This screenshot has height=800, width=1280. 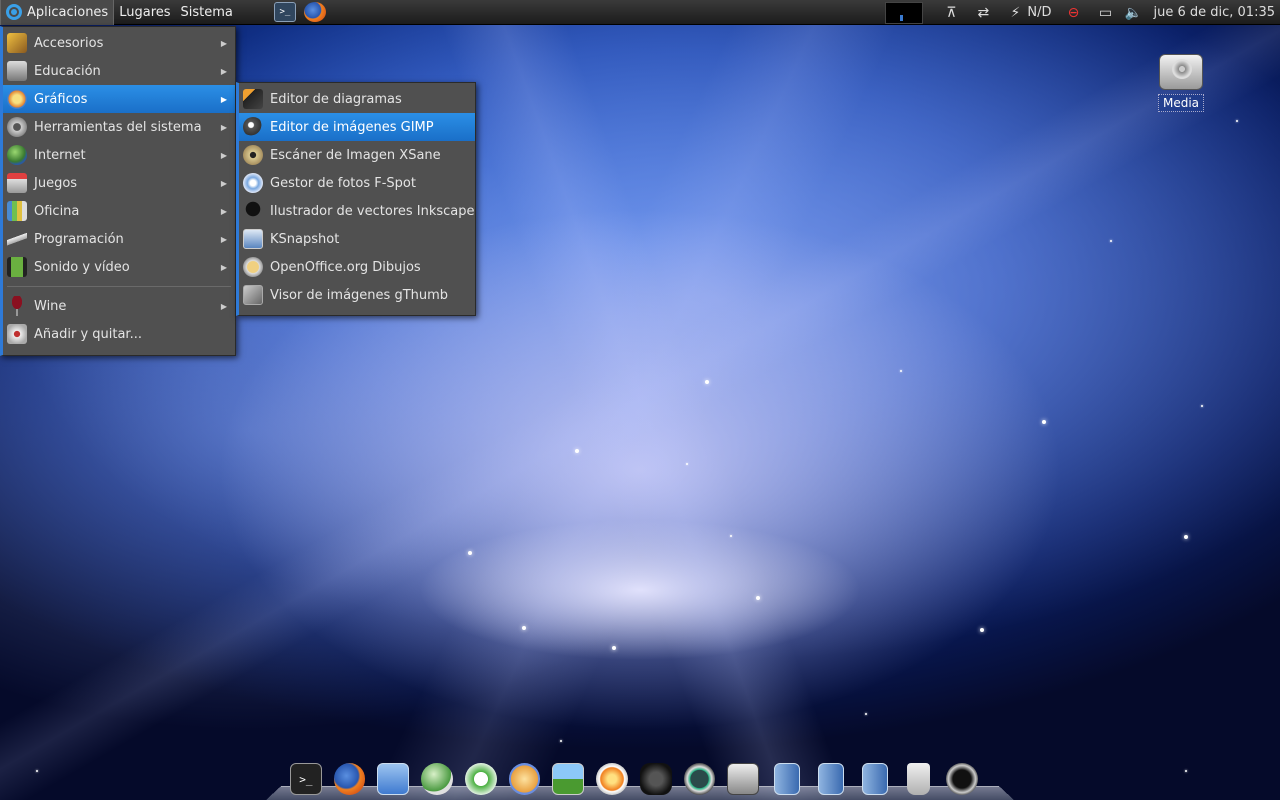 What do you see at coordinates (962, 779) in the screenshot?
I see `power-icon` at bounding box center [962, 779].